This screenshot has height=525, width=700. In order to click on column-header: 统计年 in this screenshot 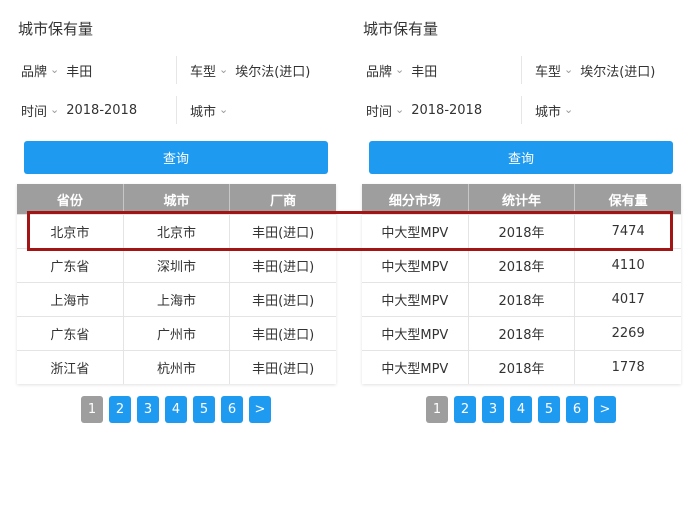, I will do `click(522, 199)`.